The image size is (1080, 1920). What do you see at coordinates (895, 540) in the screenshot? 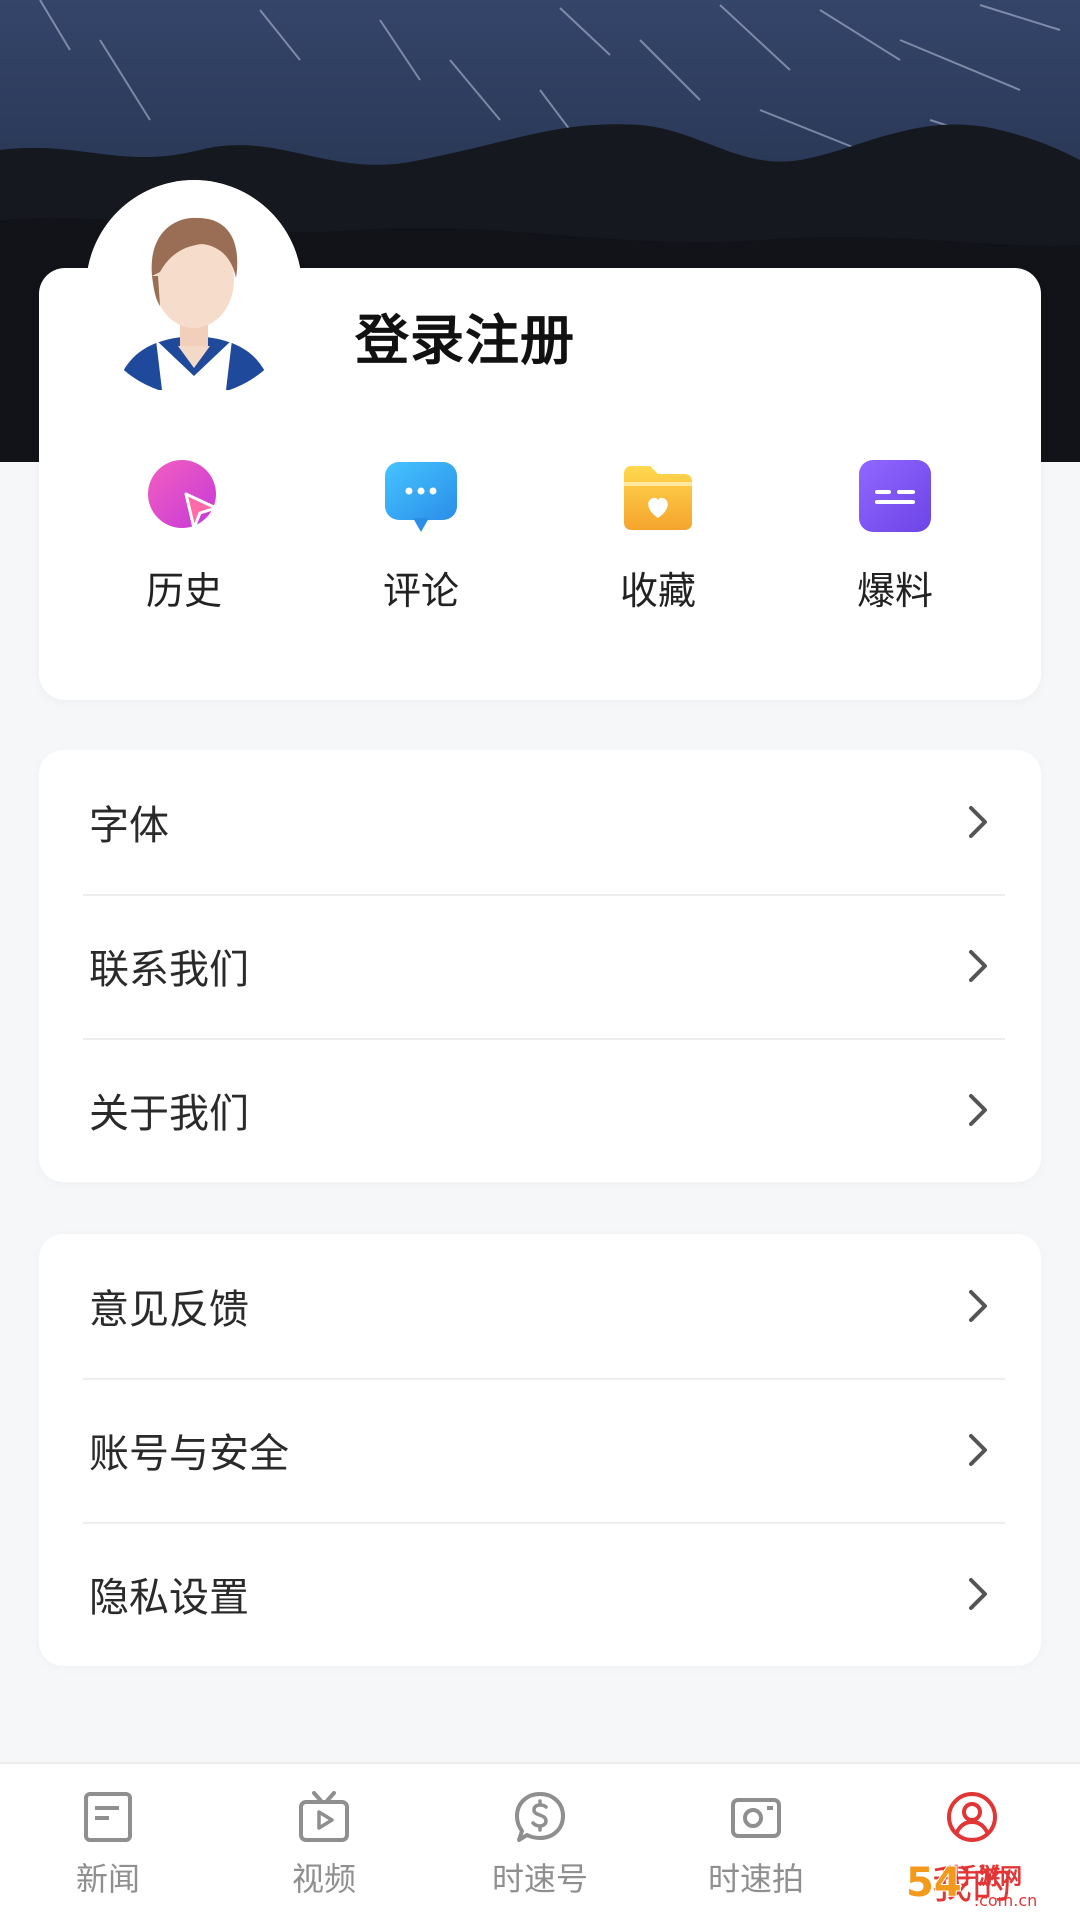
I see `quick-action-report: 爆料` at bounding box center [895, 540].